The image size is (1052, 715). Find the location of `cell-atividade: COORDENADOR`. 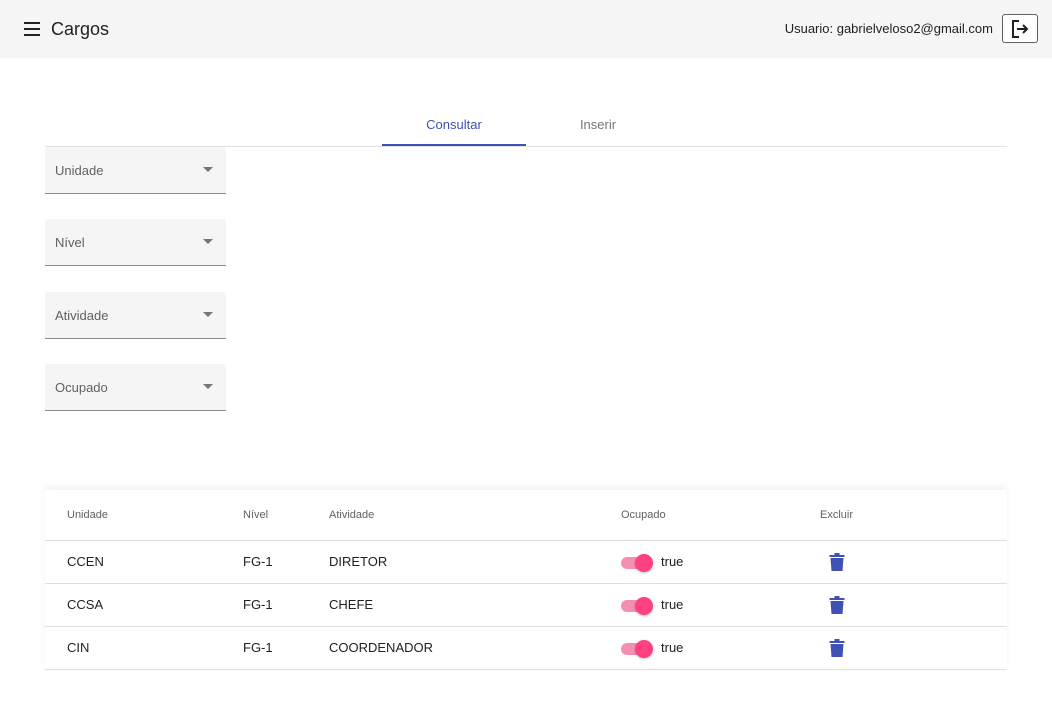

cell-atividade: COORDENADOR is located at coordinates (381, 647).